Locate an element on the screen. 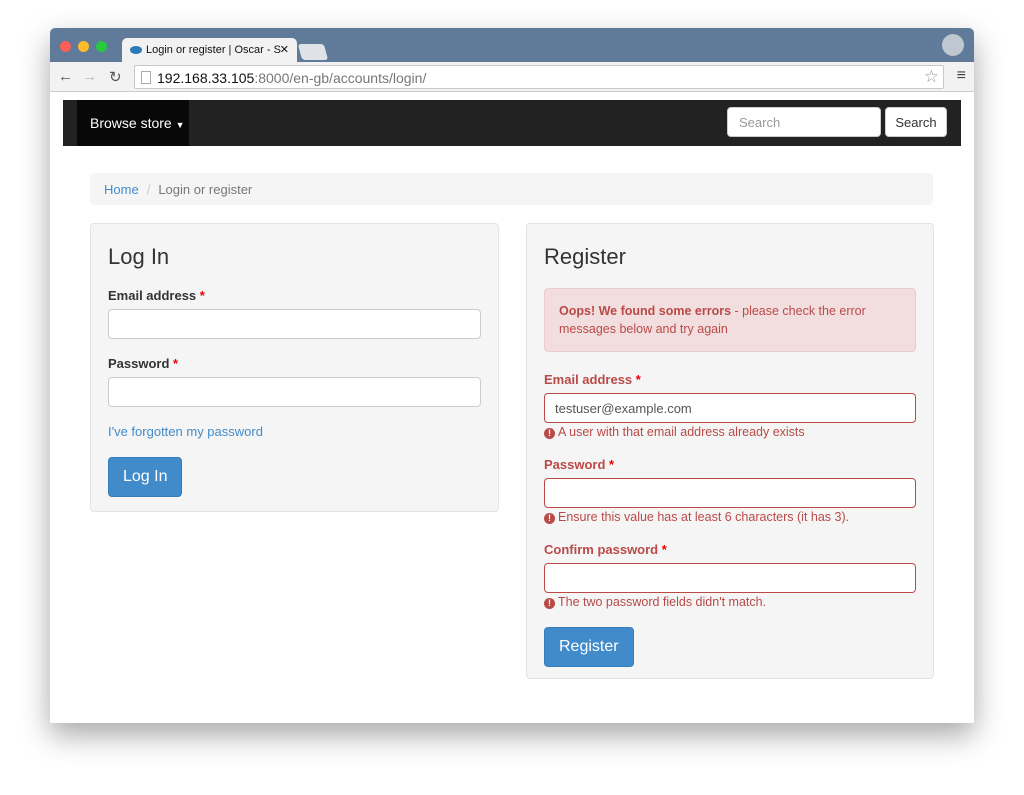 This screenshot has height=795, width=1024. breadcrumb: Home / Login or register is located at coordinates (511, 189).